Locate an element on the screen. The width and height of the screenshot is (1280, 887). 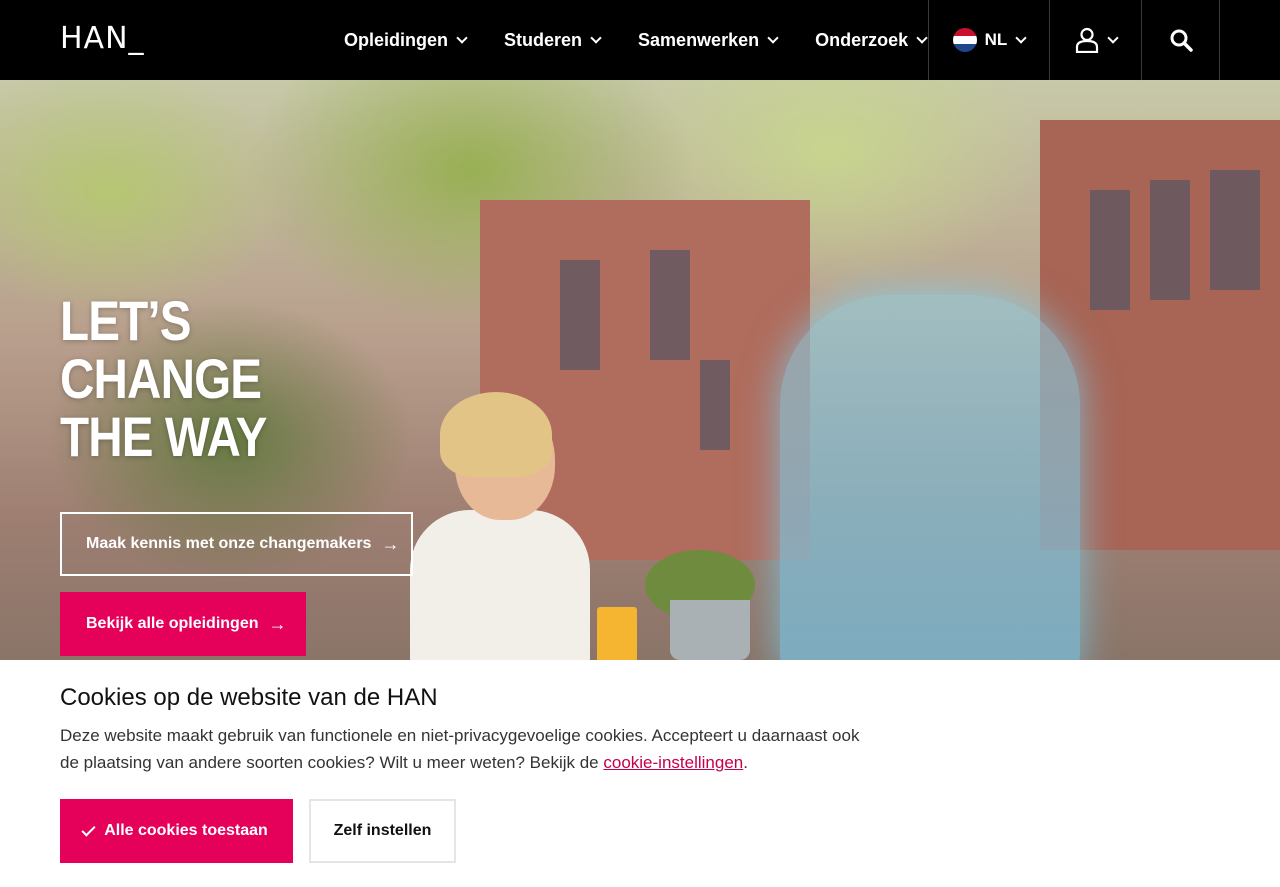
account-menu-button is located at coordinates (1095, 40).